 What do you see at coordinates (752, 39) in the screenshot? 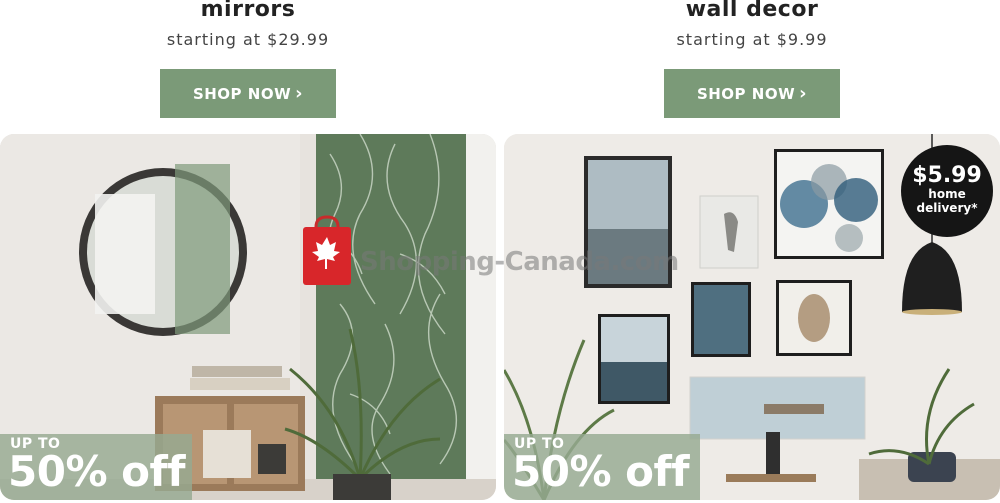
I see `category-price-wall-decor: starting at $9.99` at bounding box center [752, 39].